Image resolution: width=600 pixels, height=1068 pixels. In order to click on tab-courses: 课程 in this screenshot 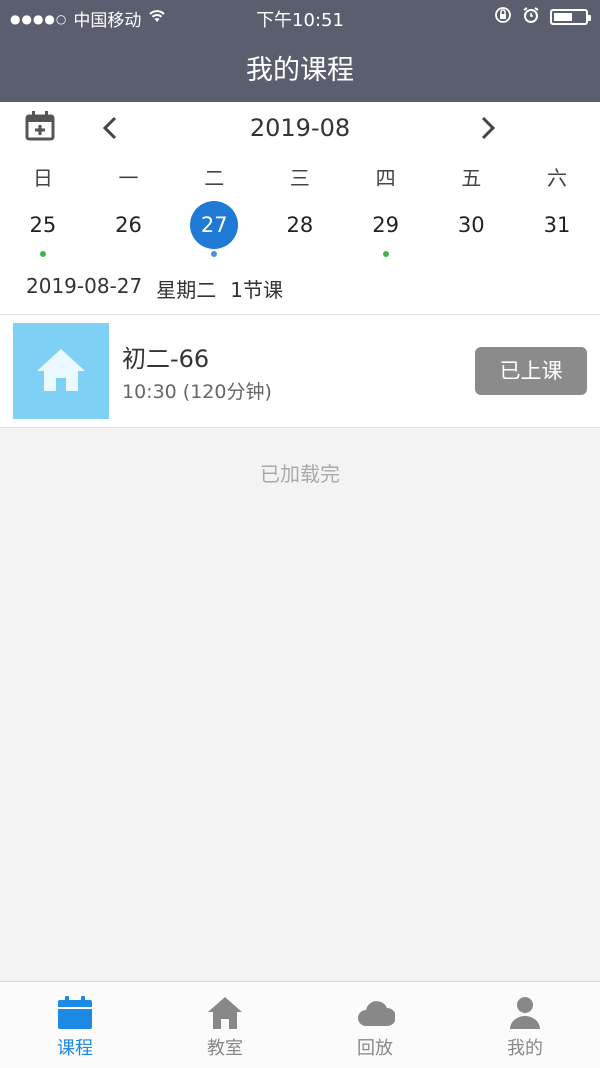, I will do `click(75, 1025)`.